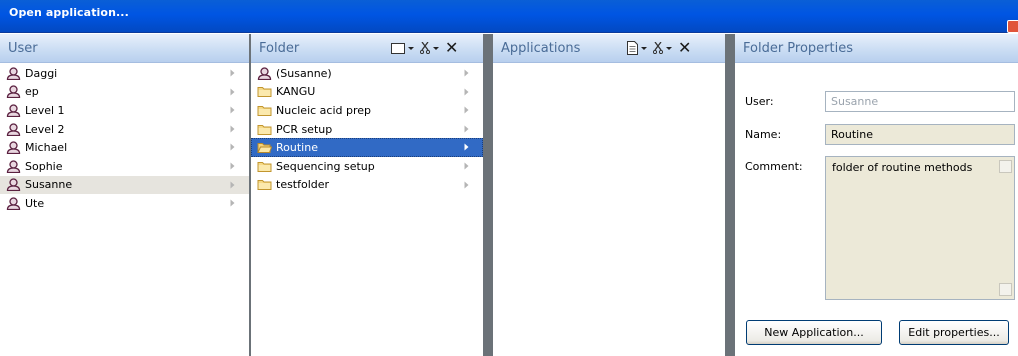 This screenshot has height=356, width=1018. What do you see at coordinates (367, 48) in the screenshot?
I see `folder-column-header: Folder ✕` at bounding box center [367, 48].